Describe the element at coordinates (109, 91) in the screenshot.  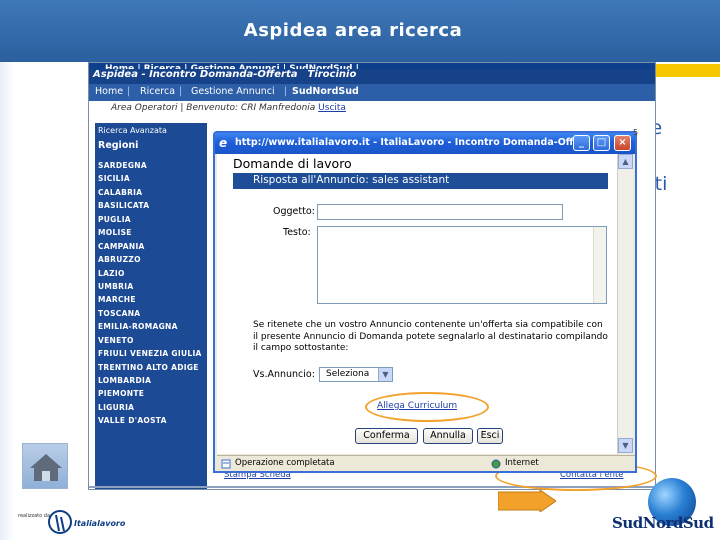
I see `nav-home: Home` at that location.